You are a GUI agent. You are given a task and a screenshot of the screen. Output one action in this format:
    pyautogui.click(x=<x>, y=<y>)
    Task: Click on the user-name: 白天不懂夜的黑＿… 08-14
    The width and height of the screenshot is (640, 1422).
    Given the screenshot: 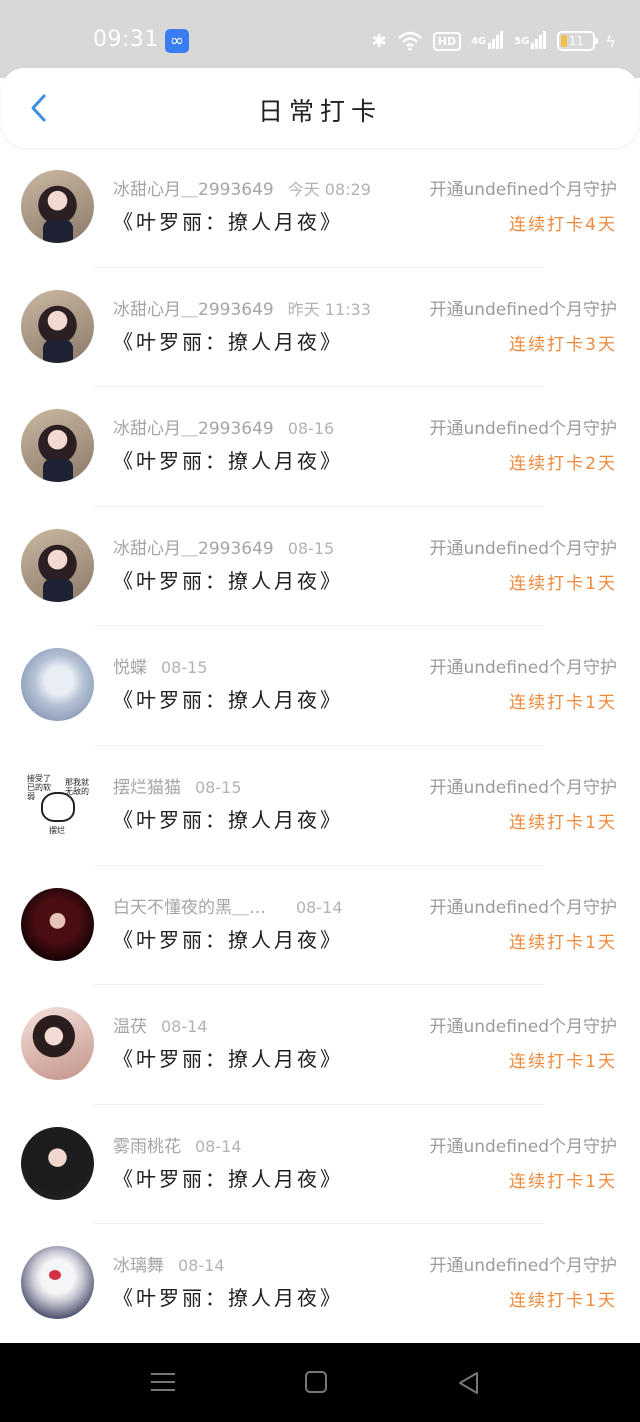 What is the action you would take?
    pyautogui.click(x=228, y=907)
    